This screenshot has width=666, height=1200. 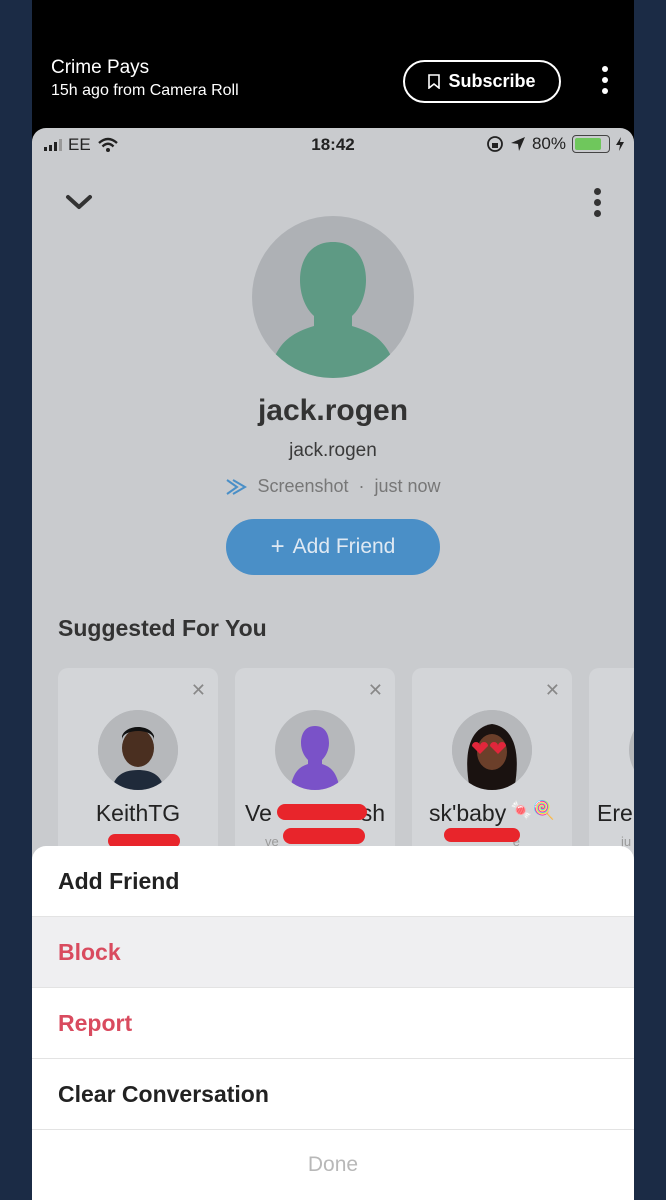 I want to click on sheet-done-button: Done, so click(x=333, y=1165).